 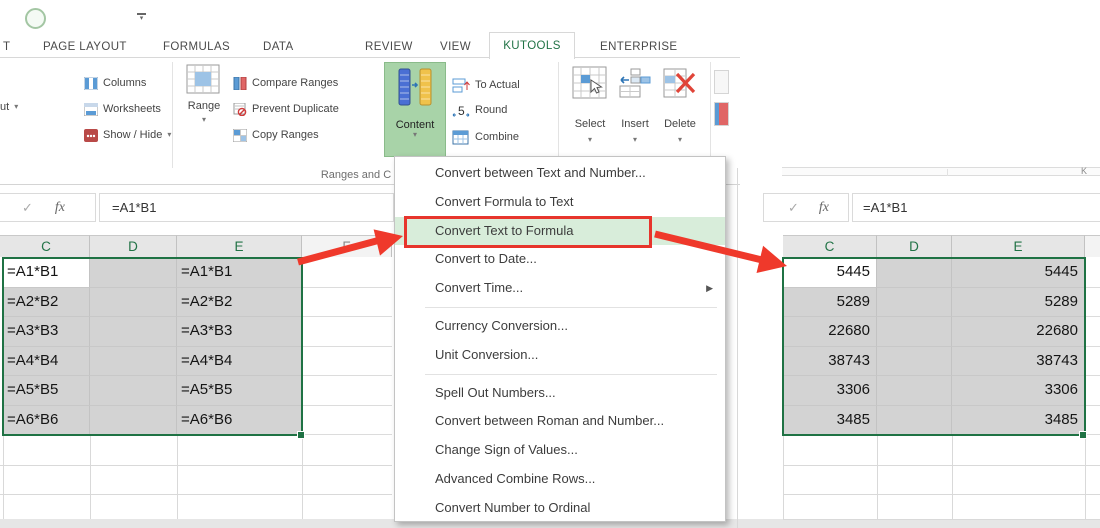 What do you see at coordinates (389, 47) in the screenshot?
I see `tab-review: REVIEW` at bounding box center [389, 47].